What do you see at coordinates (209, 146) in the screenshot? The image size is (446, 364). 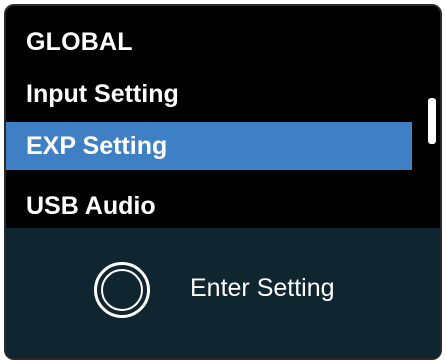 I see `menu-item-exp-setting: EXP Setting` at bounding box center [209, 146].